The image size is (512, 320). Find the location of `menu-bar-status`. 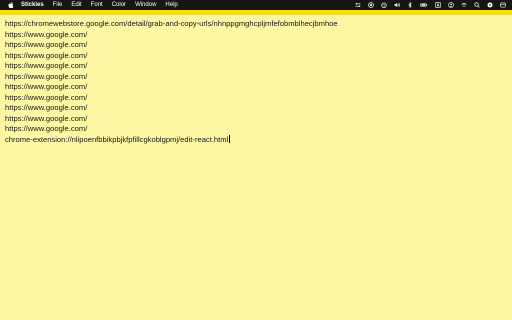

menu-bar-status is located at coordinates (427, 5).